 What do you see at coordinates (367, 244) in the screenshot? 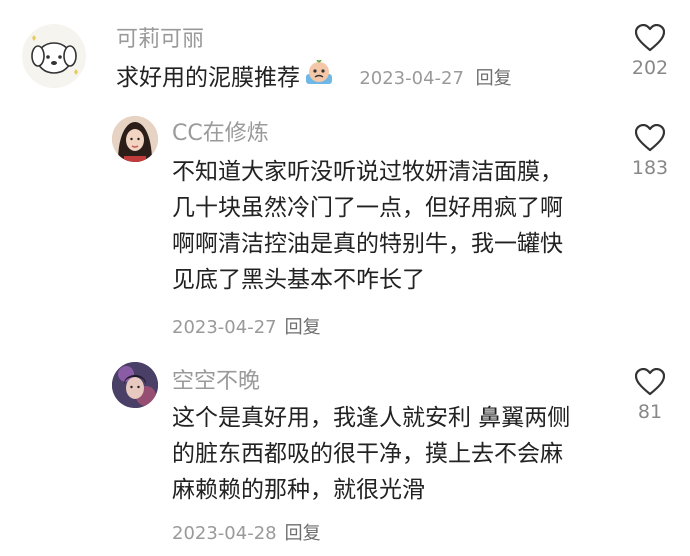
I see `comment-text-line: 啊啊清洁控油是真的特别牛，我一罐快` at bounding box center [367, 244].